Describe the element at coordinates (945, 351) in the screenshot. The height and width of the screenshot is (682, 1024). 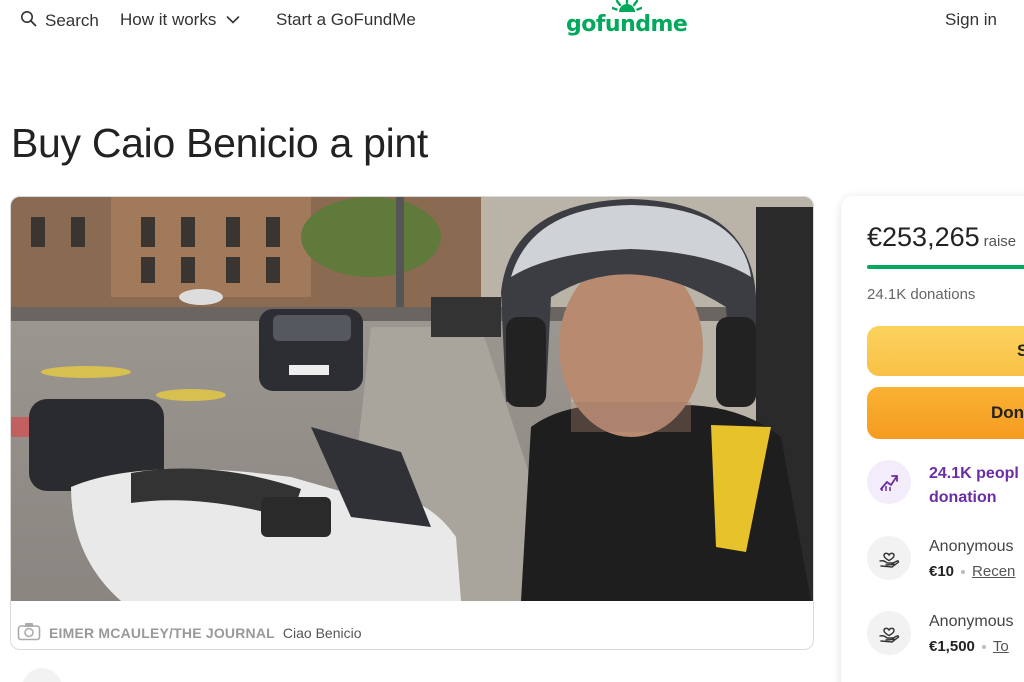
I see `share-button: S` at that location.